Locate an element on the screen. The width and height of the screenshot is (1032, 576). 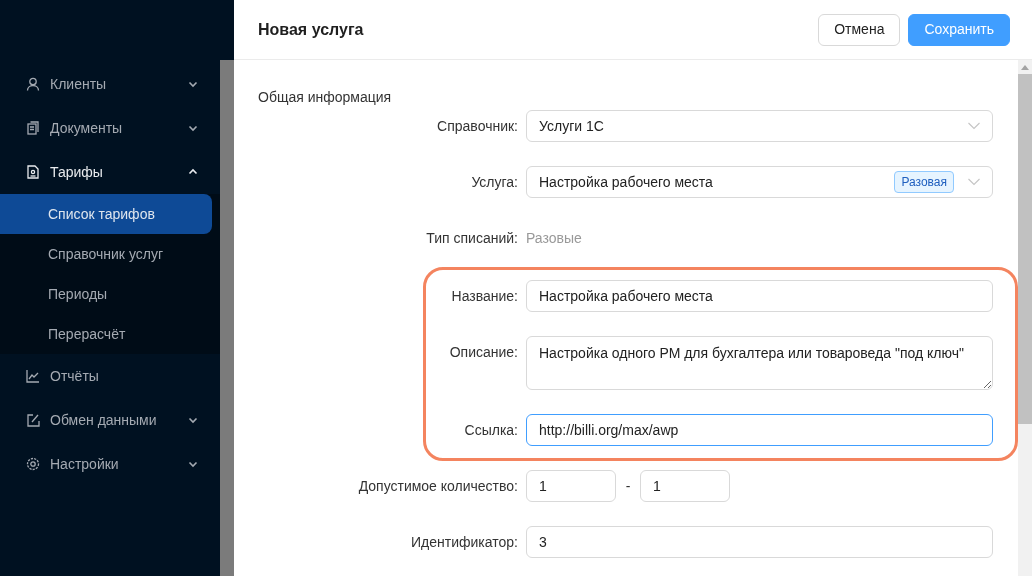
field-label: Услуга: is located at coordinates (494, 182).